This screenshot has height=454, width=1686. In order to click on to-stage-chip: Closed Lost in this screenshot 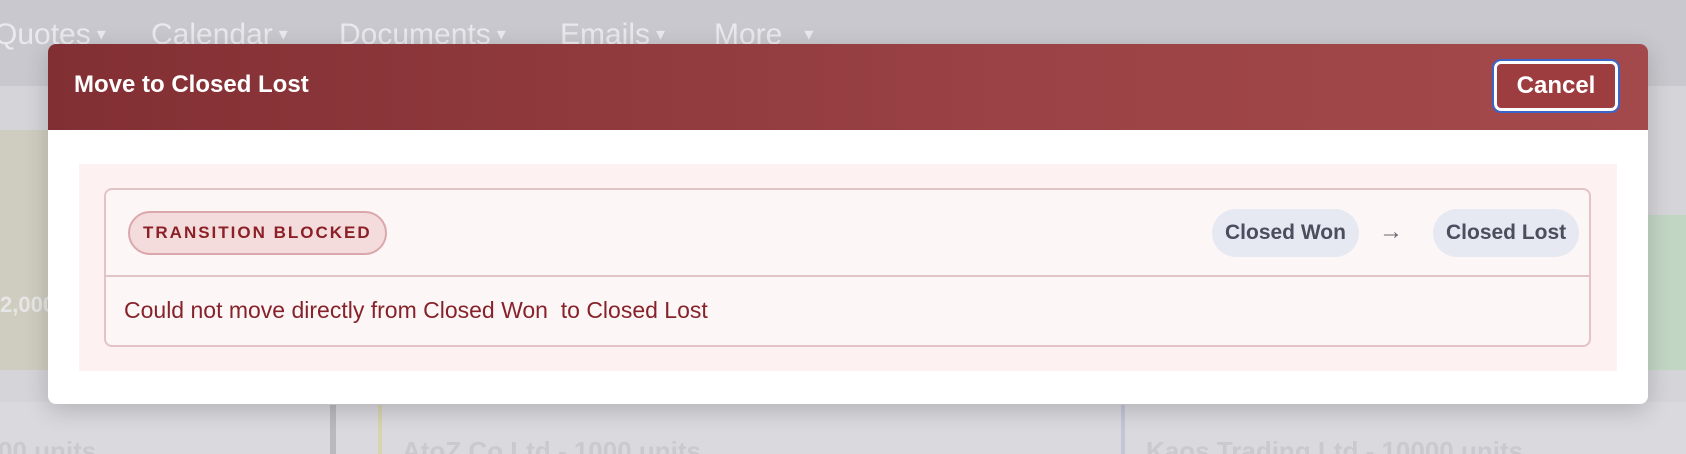, I will do `click(1506, 233)`.